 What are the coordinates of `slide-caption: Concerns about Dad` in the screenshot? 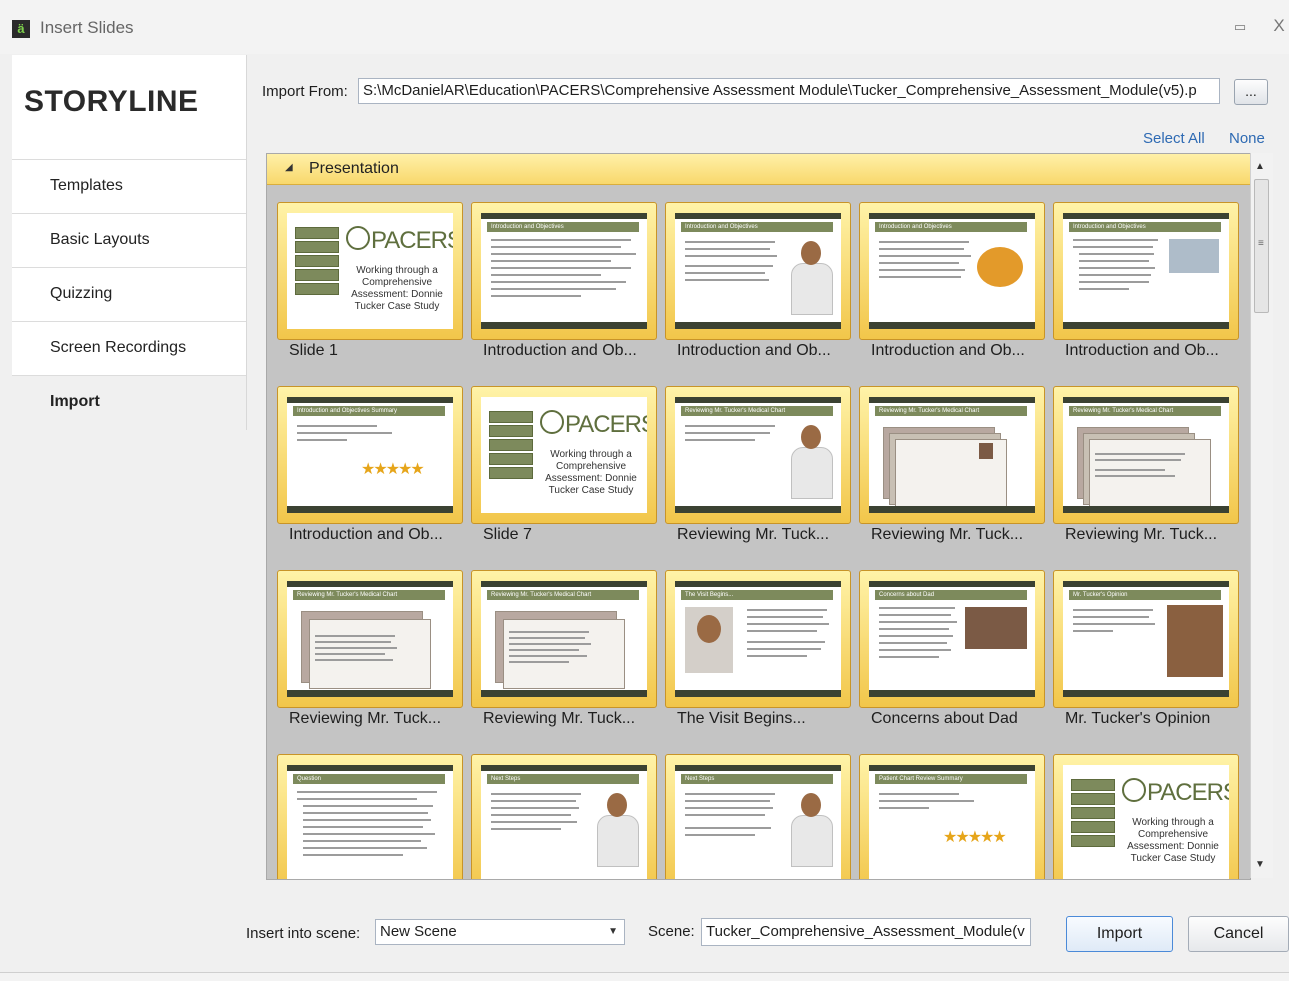 It's located at (944, 718).